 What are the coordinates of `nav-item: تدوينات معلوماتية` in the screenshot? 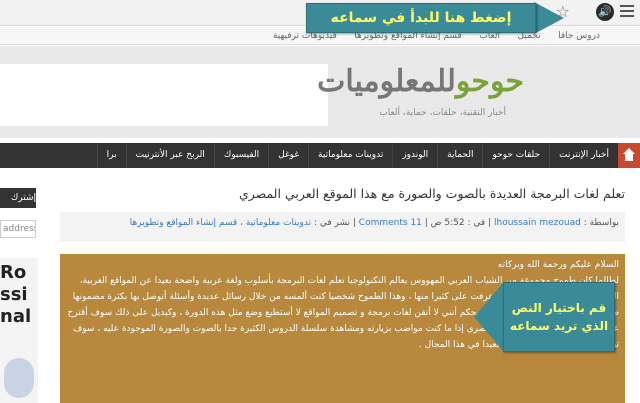 It's located at (350, 155).